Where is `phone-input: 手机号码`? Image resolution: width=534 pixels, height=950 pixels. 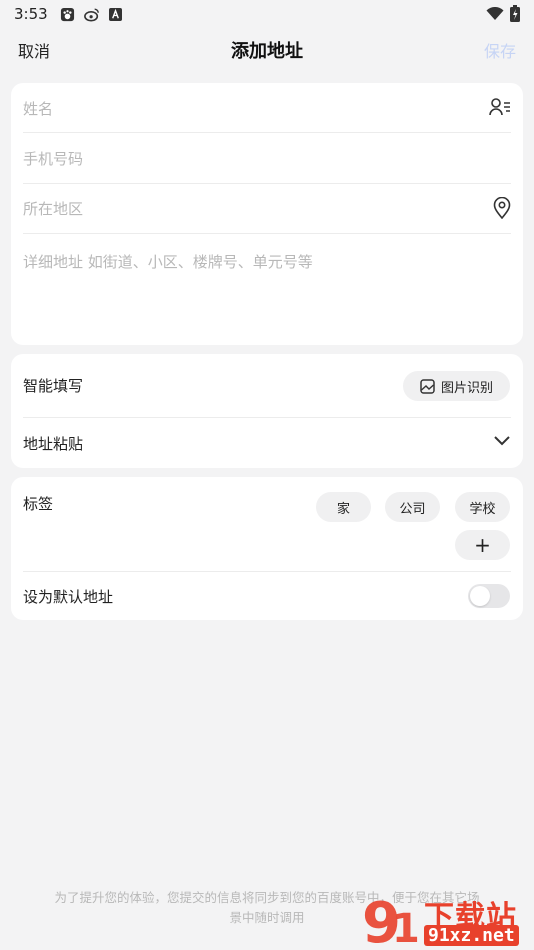 phone-input: 手机号码 is located at coordinates (53, 158).